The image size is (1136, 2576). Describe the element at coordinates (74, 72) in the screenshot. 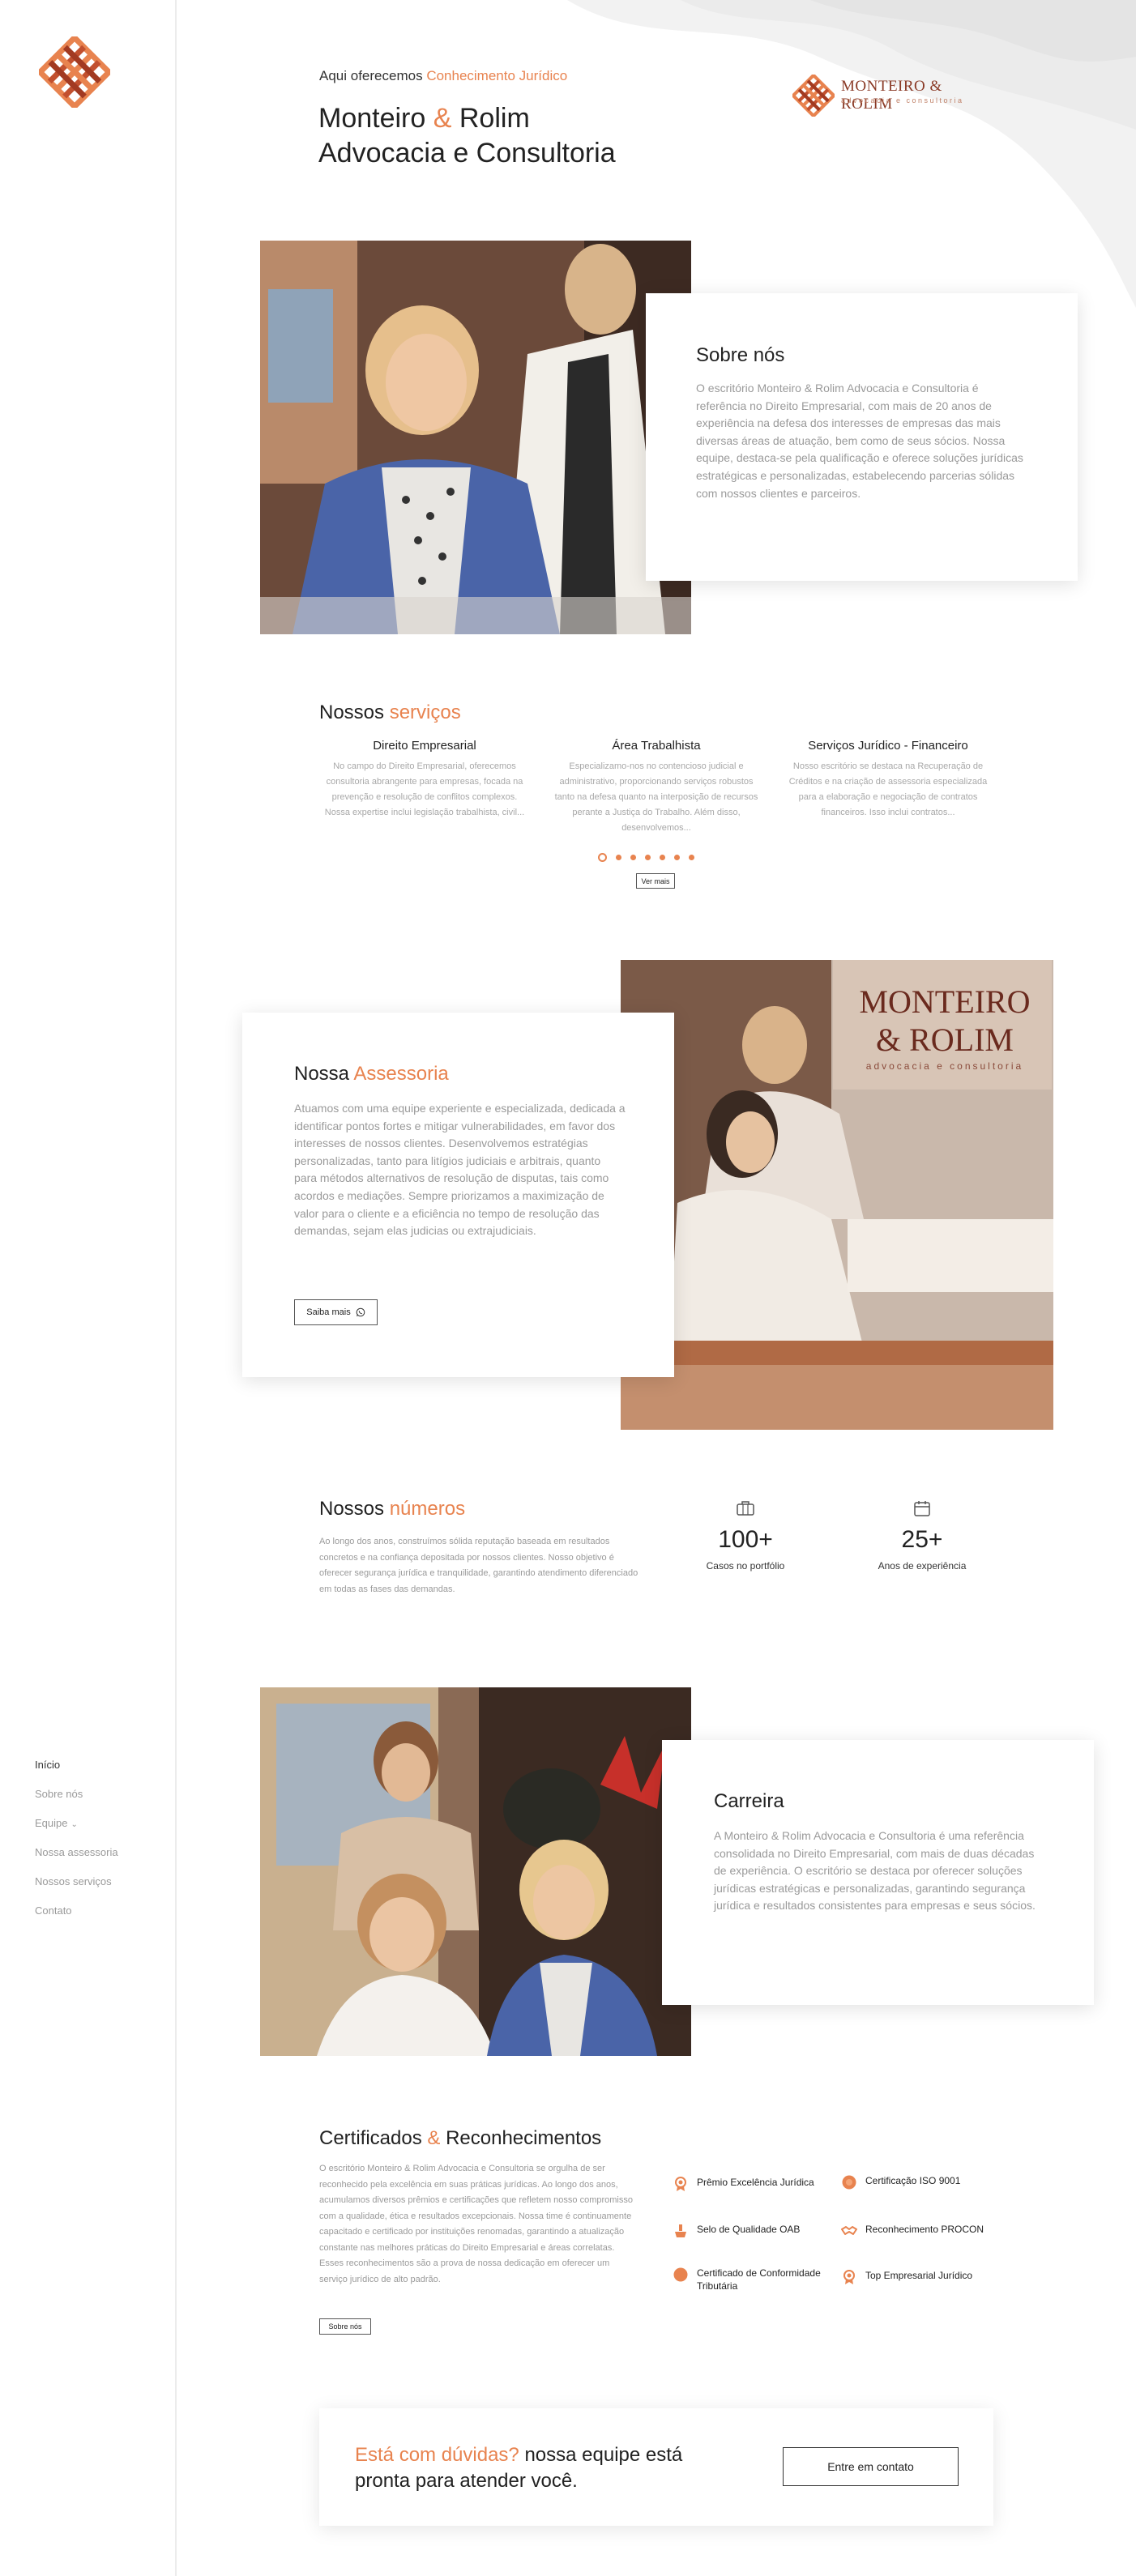

I see `logo-icon` at that location.